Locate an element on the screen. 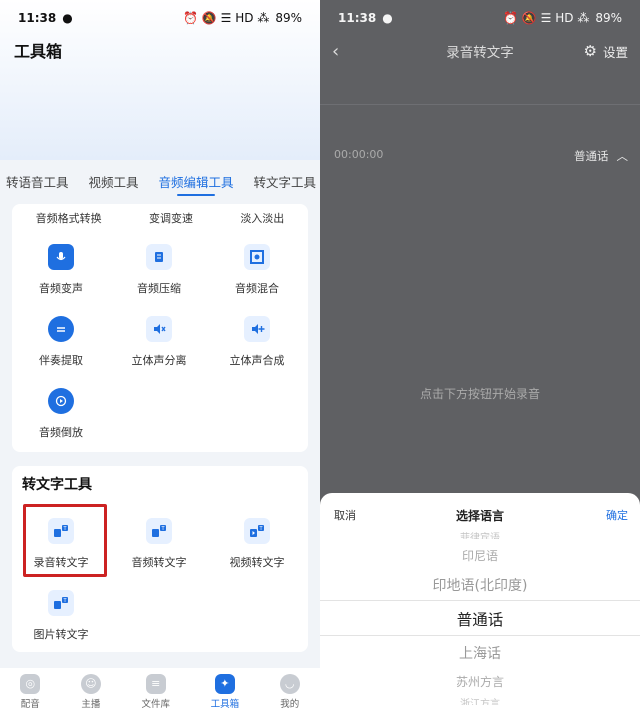  nav-files: ≡ 文件库 is located at coordinates (155, 691).